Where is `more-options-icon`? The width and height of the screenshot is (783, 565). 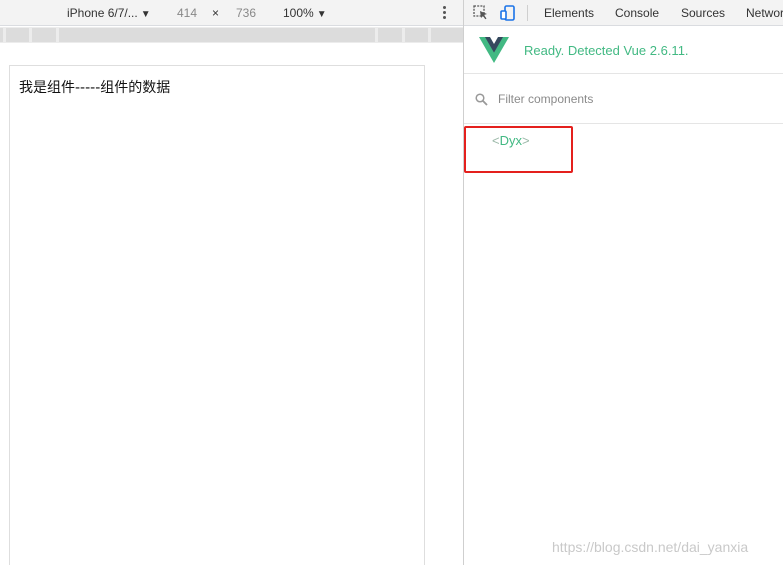
more-options-icon is located at coordinates (445, 13).